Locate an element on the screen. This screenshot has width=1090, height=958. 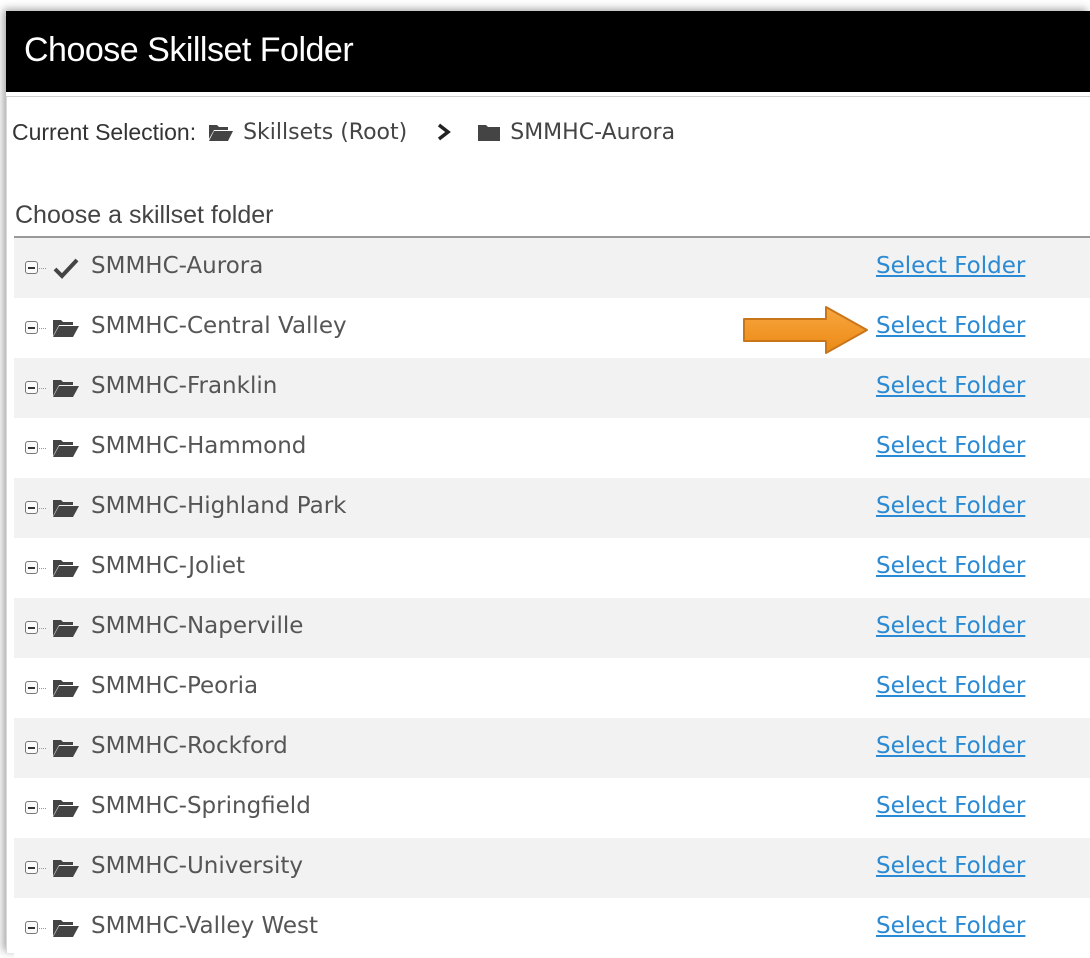
breadcrumb-current: SMMHC-Aurora is located at coordinates (576, 132).